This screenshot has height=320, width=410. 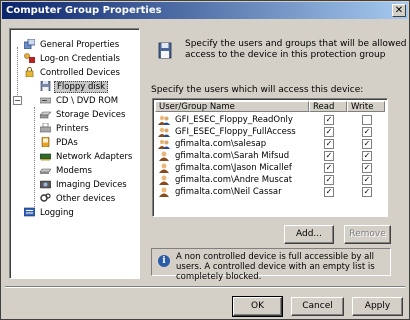 What do you see at coordinates (366, 106) in the screenshot?
I see `column-header-write: Write` at bounding box center [366, 106].